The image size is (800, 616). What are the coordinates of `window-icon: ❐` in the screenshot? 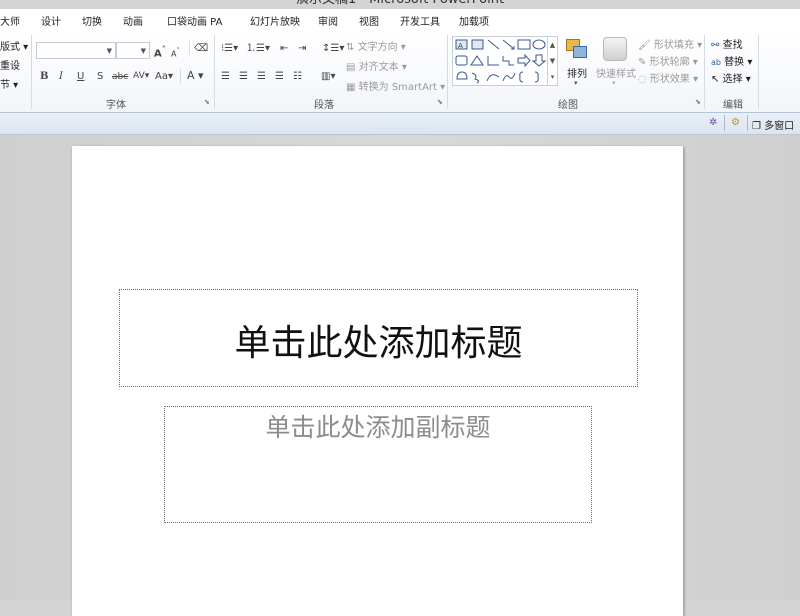 It's located at (756, 126).